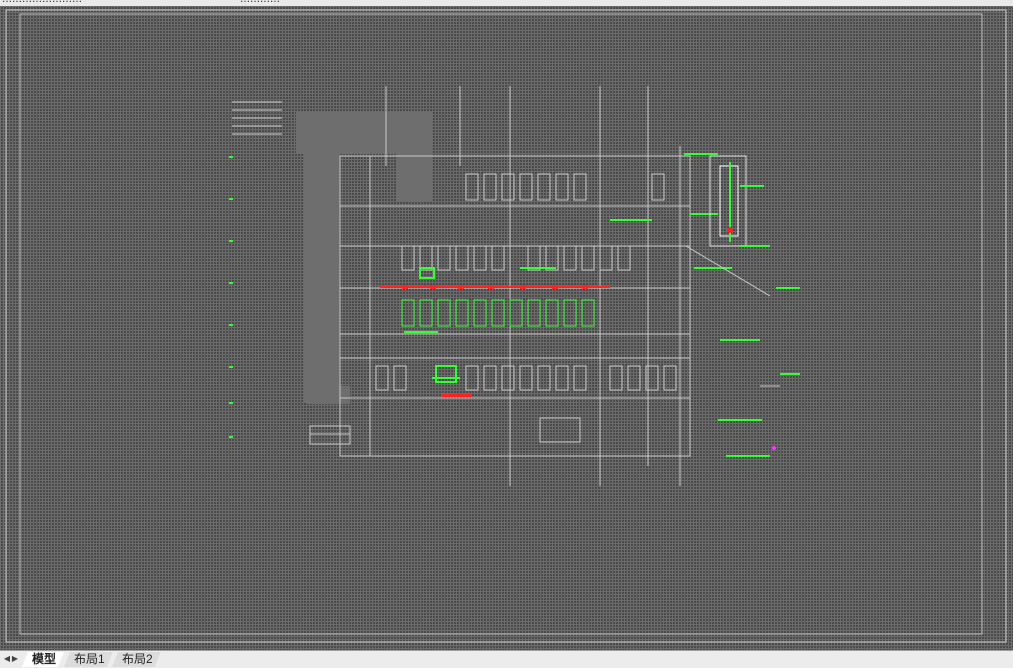  What do you see at coordinates (136, 659) in the screenshot?
I see `tab-layout2: 布局2` at bounding box center [136, 659].